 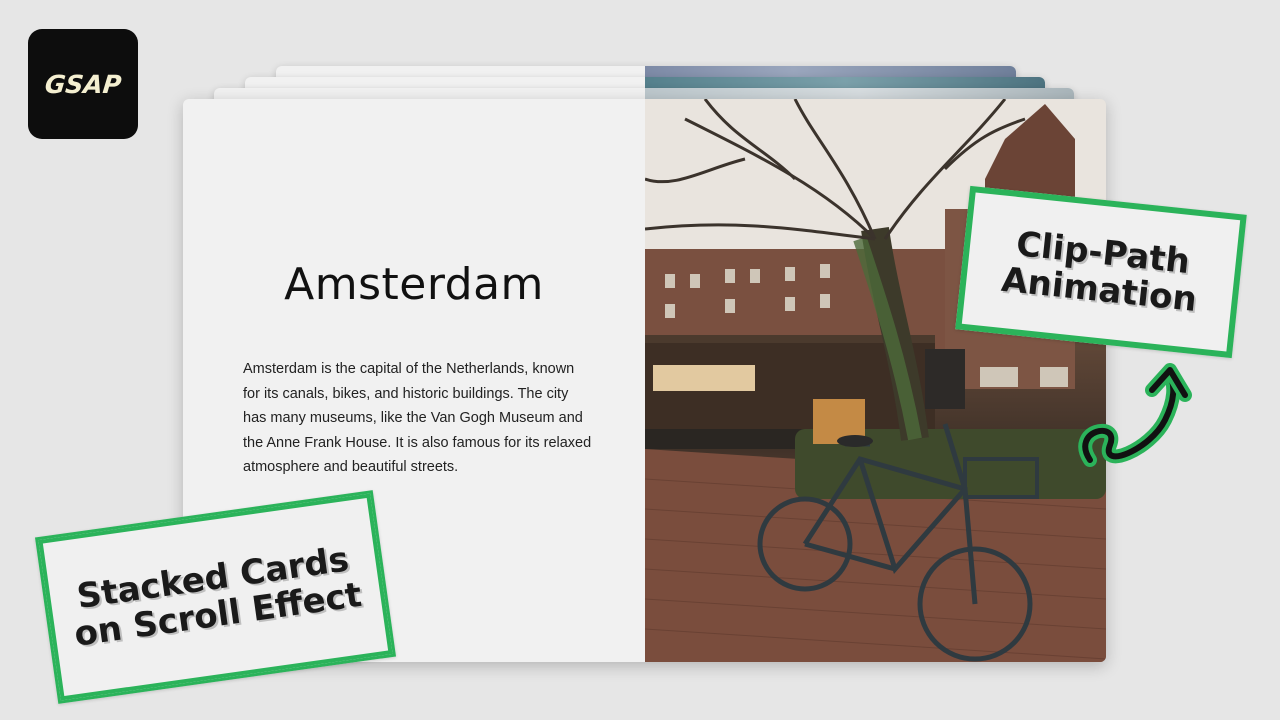 What do you see at coordinates (215, 597) in the screenshot?
I see `stacked-cards-sticker: Stacked Cards on Scroll Effect` at bounding box center [215, 597].